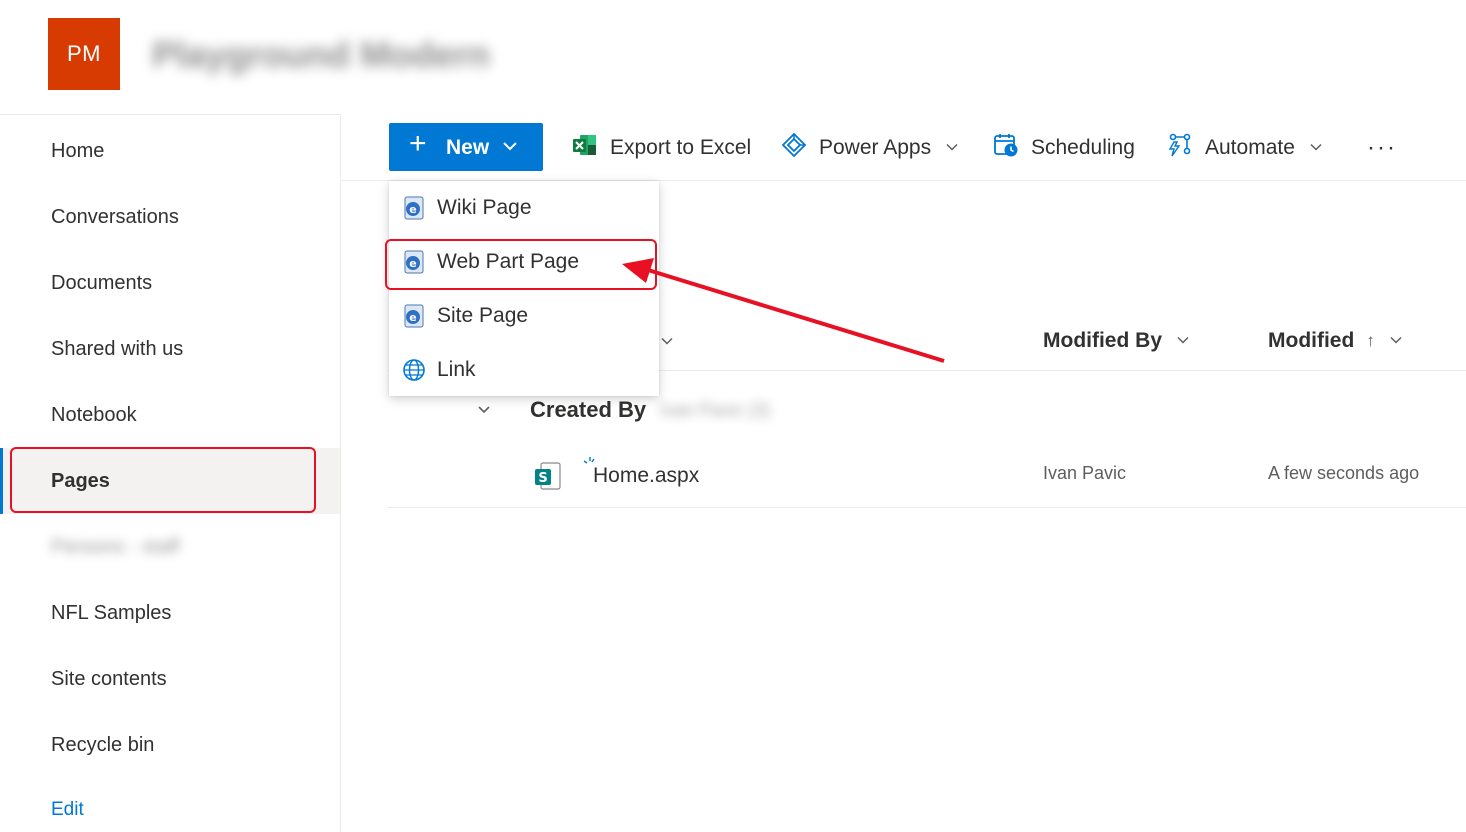  Describe the element at coordinates (117, 348) in the screenshot. I see `nav-item-label: Shared with us` at that location.